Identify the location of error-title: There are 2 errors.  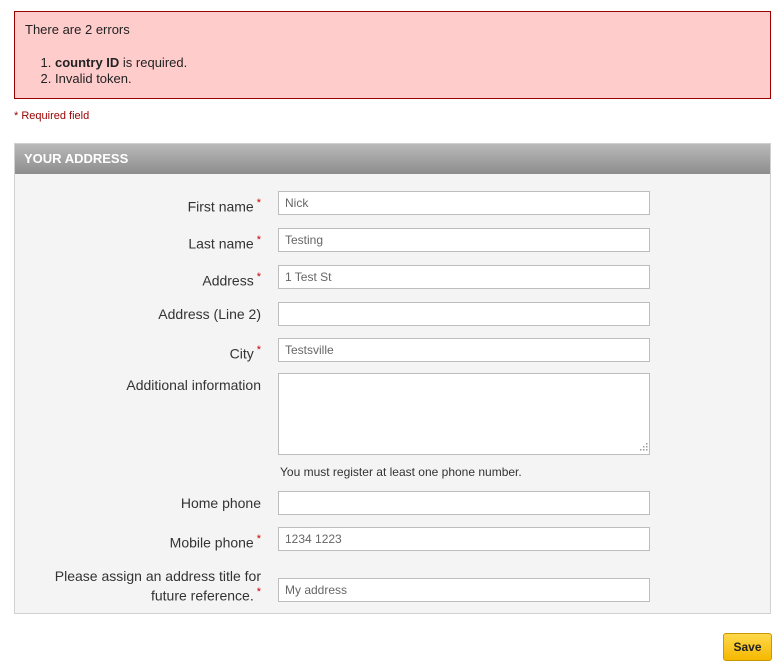
(77, 29).